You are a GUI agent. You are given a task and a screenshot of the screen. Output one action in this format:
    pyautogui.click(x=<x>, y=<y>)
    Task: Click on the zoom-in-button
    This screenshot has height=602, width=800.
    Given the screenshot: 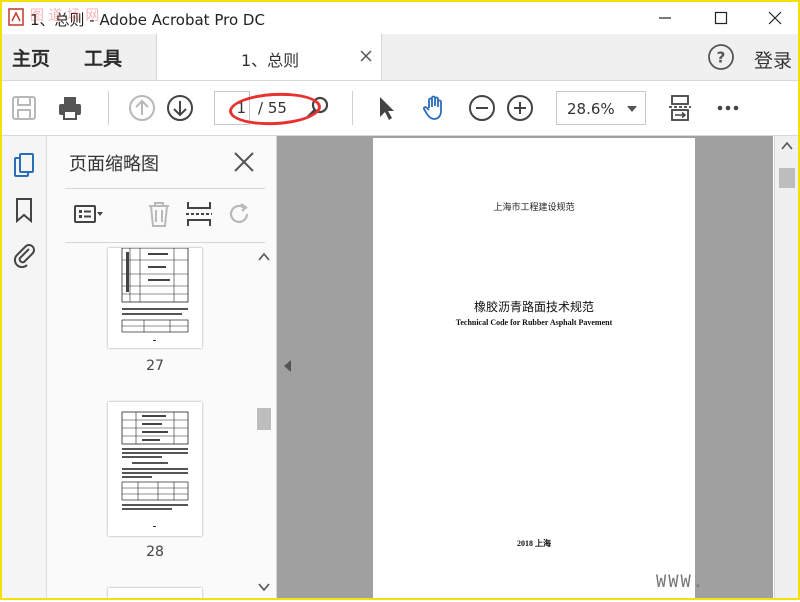 What is the action you would take?
    pyautogui.click(x=520, y=108)
    